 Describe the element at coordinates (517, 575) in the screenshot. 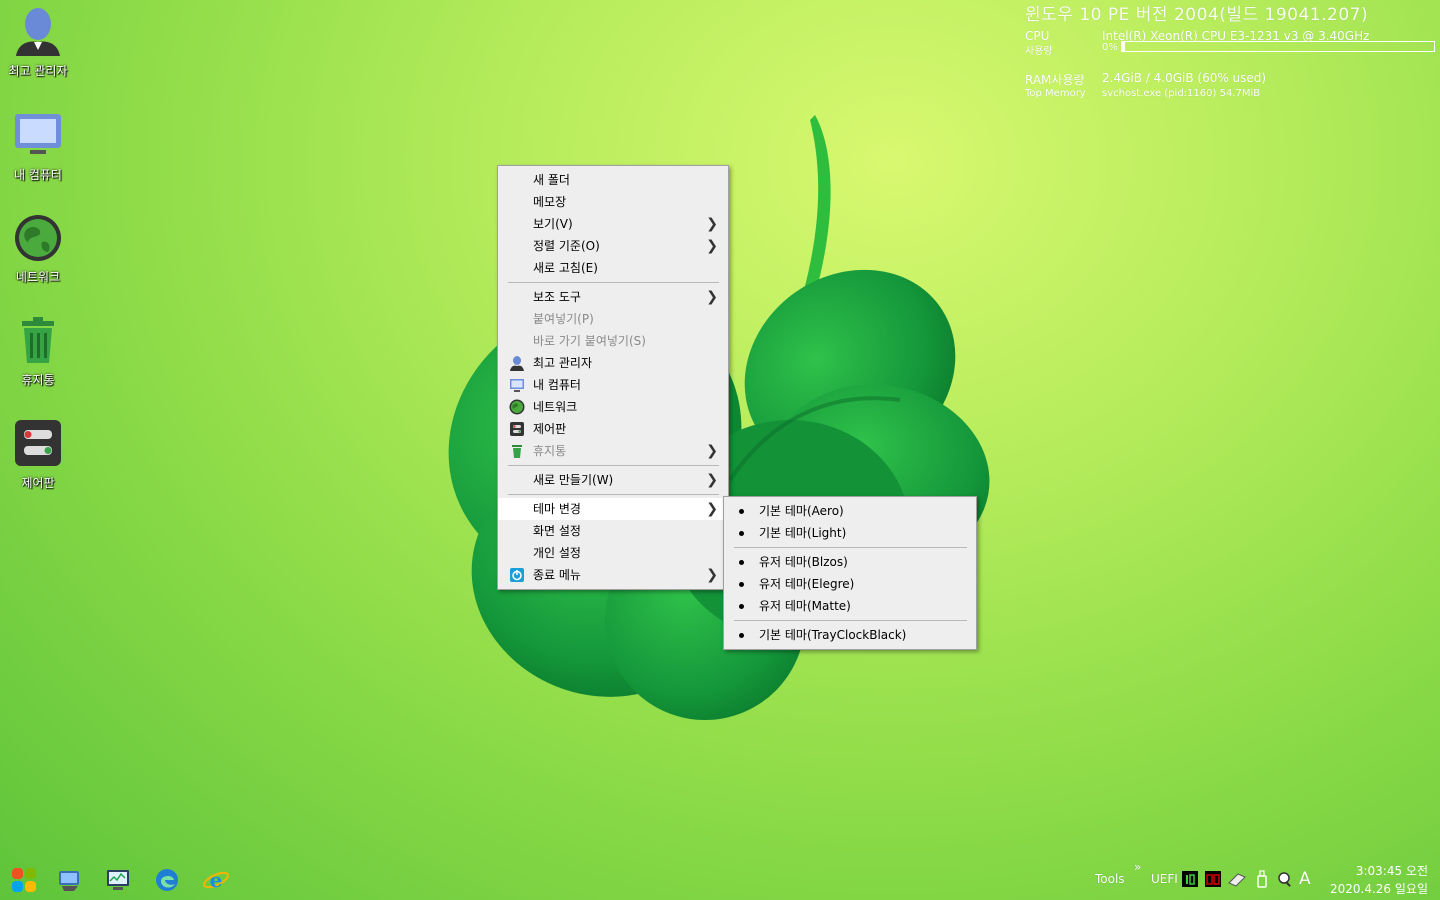

I see `power-icon` at that location.